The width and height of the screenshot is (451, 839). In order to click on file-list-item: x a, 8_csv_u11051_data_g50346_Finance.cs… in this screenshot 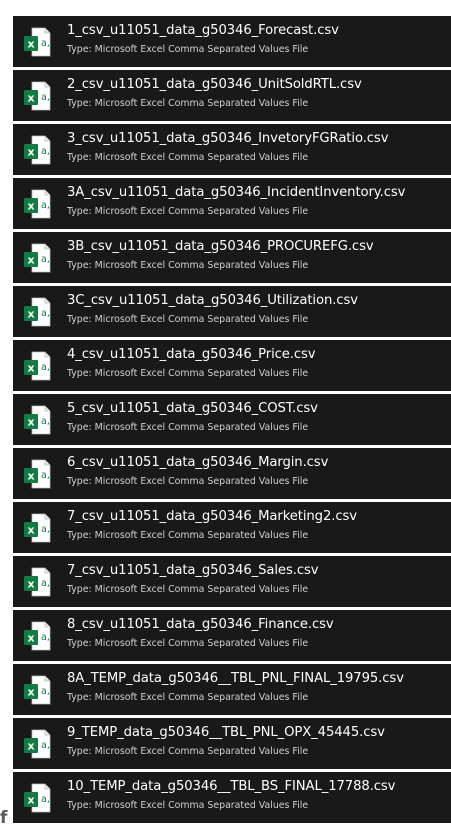, I will do `click(232, 635)`.